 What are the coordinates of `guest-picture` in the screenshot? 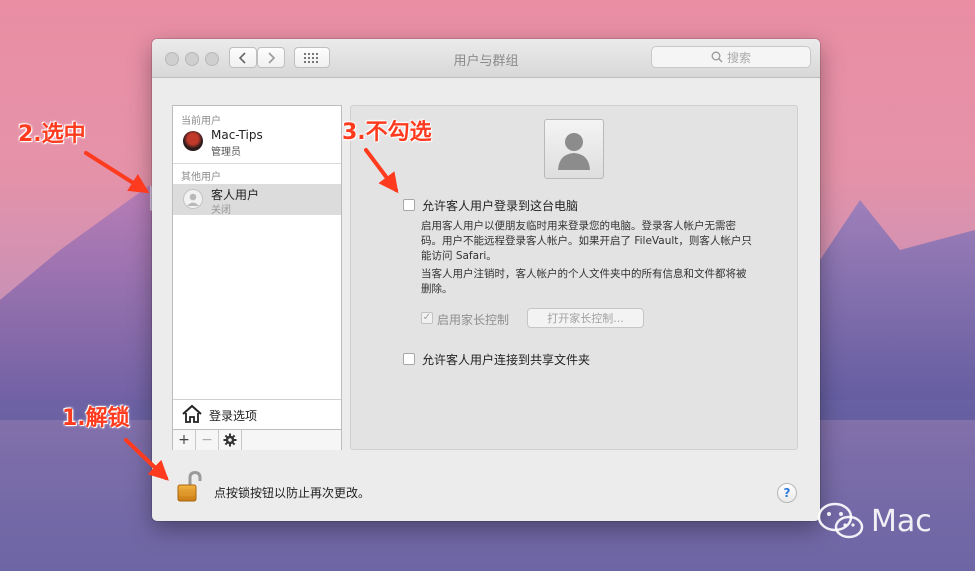 It's located at (574, 149).